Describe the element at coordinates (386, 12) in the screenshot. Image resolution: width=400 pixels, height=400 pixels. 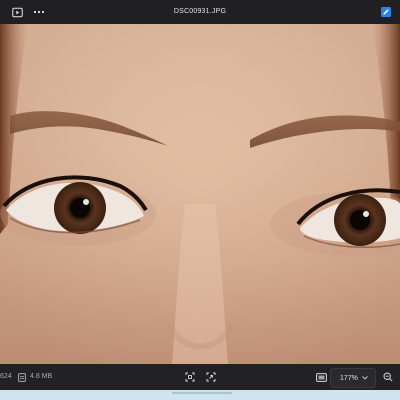
I see `edit-icon` at that location.